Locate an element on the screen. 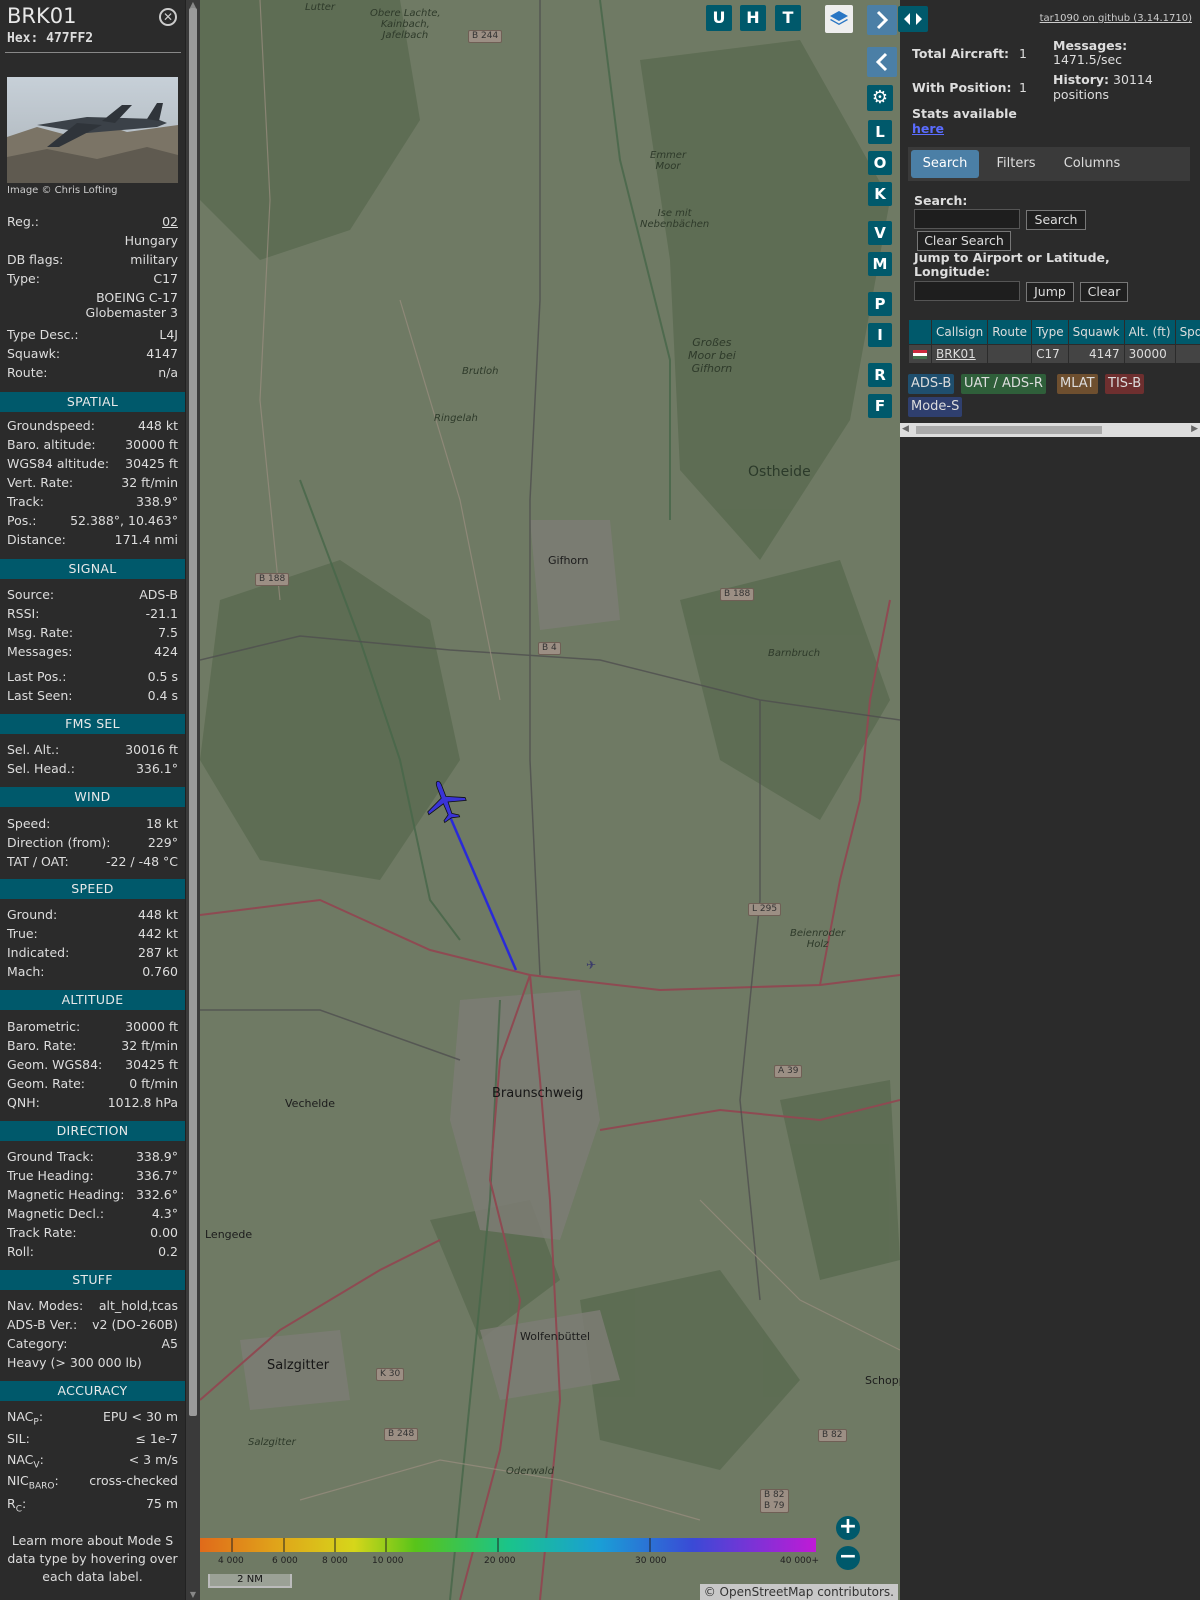 The image size is (1200, 1600). info-row-label: WGS84 altitude: is located at coordinates (58, 464).